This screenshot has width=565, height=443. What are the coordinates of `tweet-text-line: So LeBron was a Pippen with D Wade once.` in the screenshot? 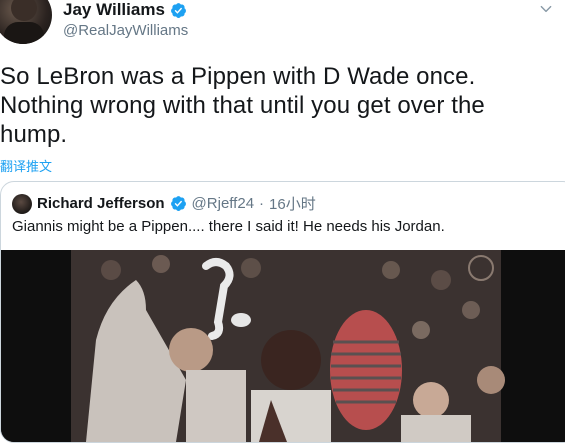 It's located at (238, 76).